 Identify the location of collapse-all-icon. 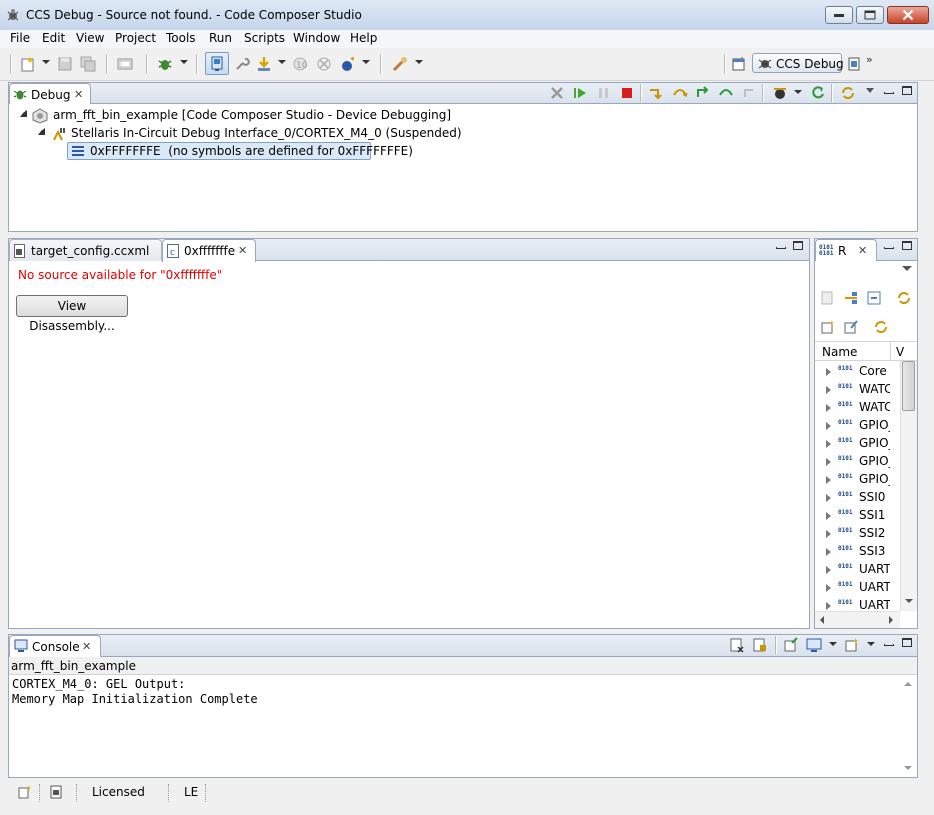
(874, 298).